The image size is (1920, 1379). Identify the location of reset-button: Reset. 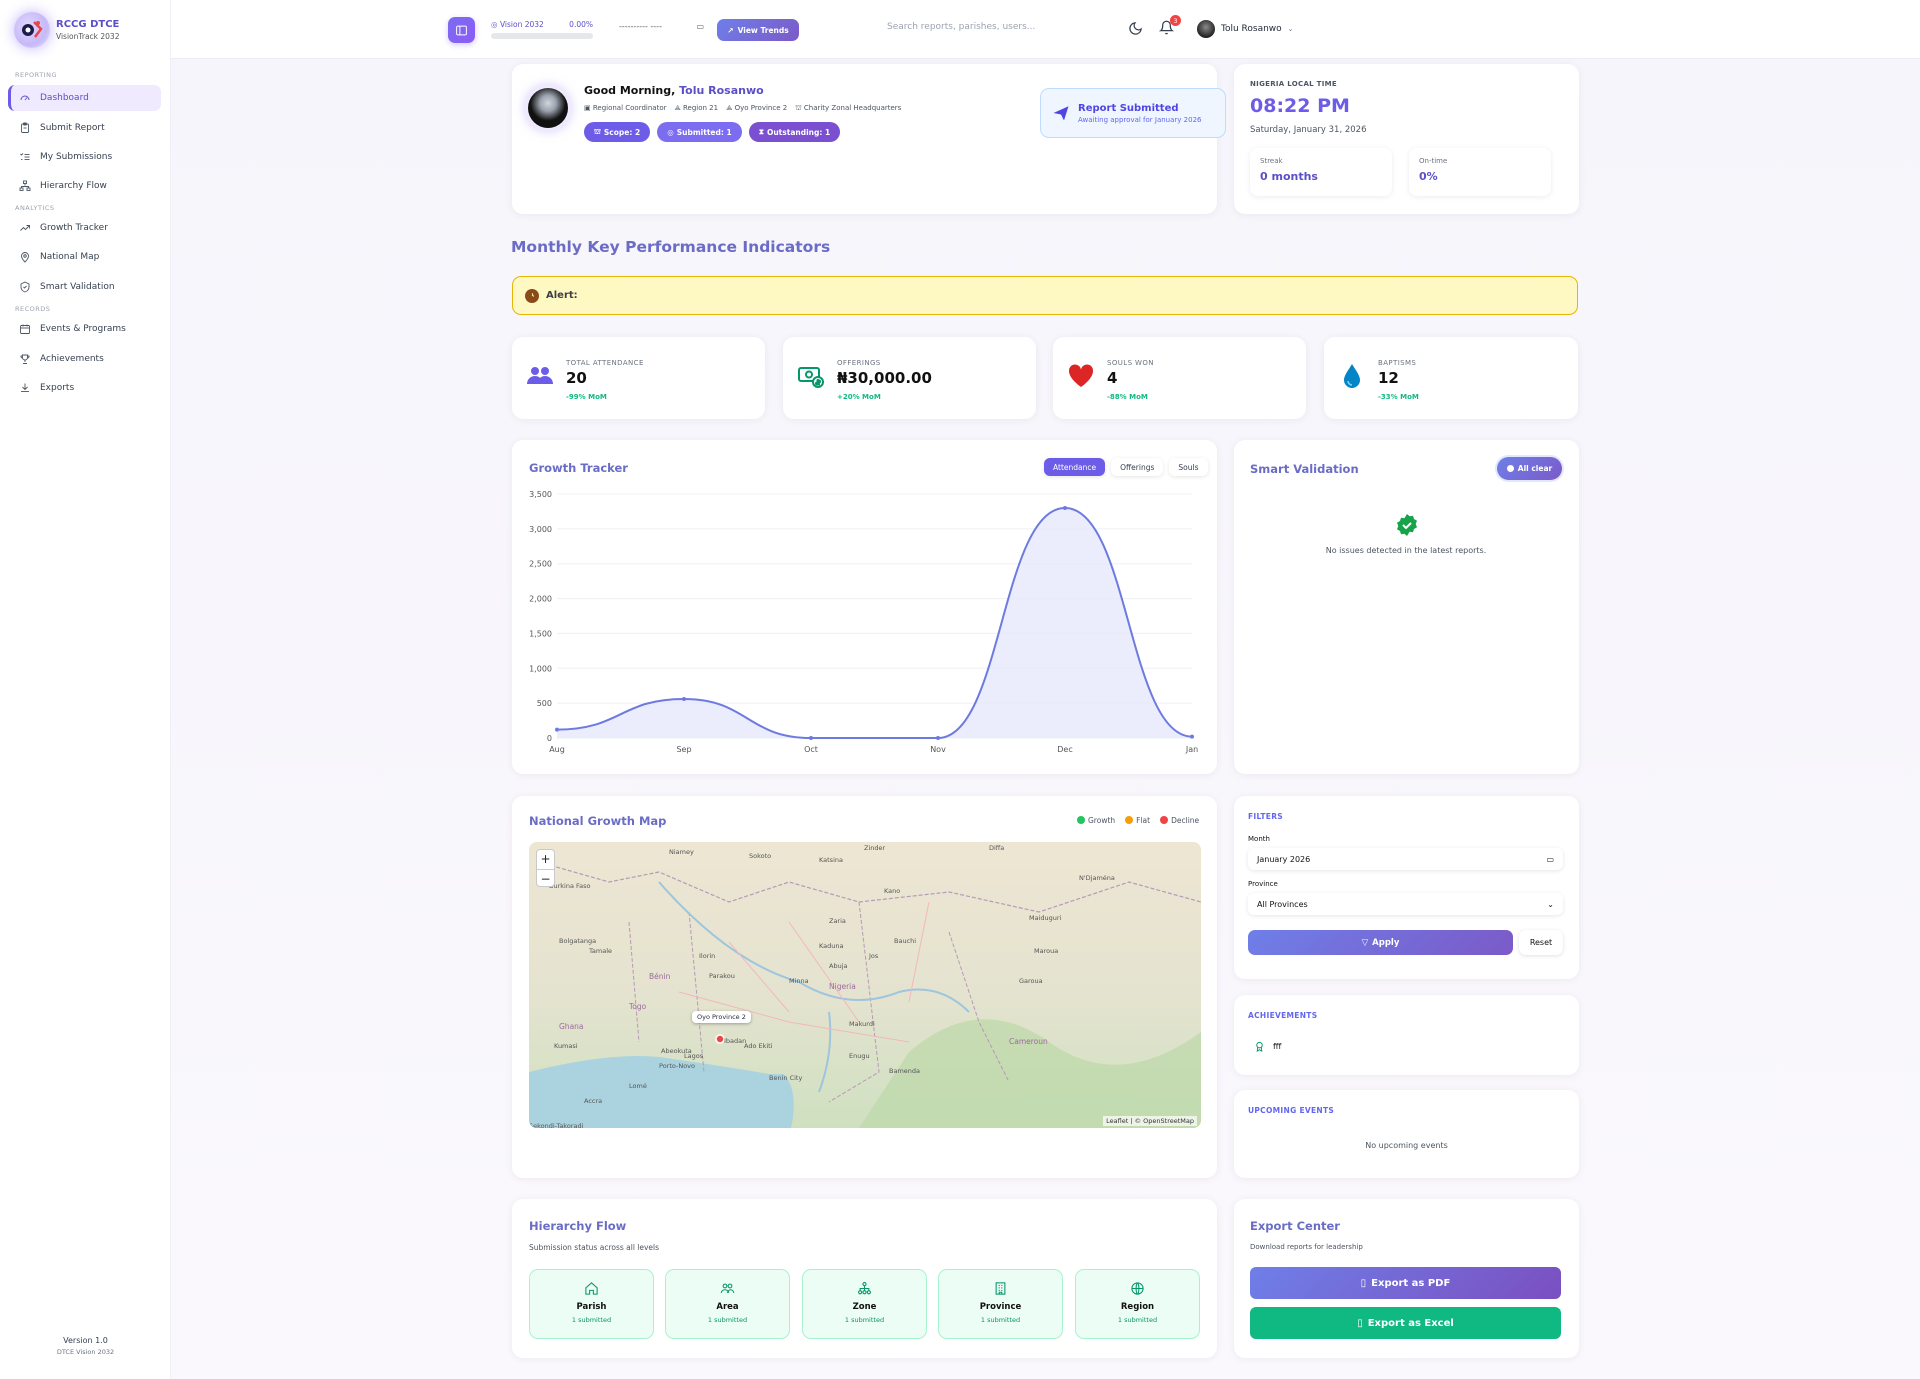
(1541, 942).